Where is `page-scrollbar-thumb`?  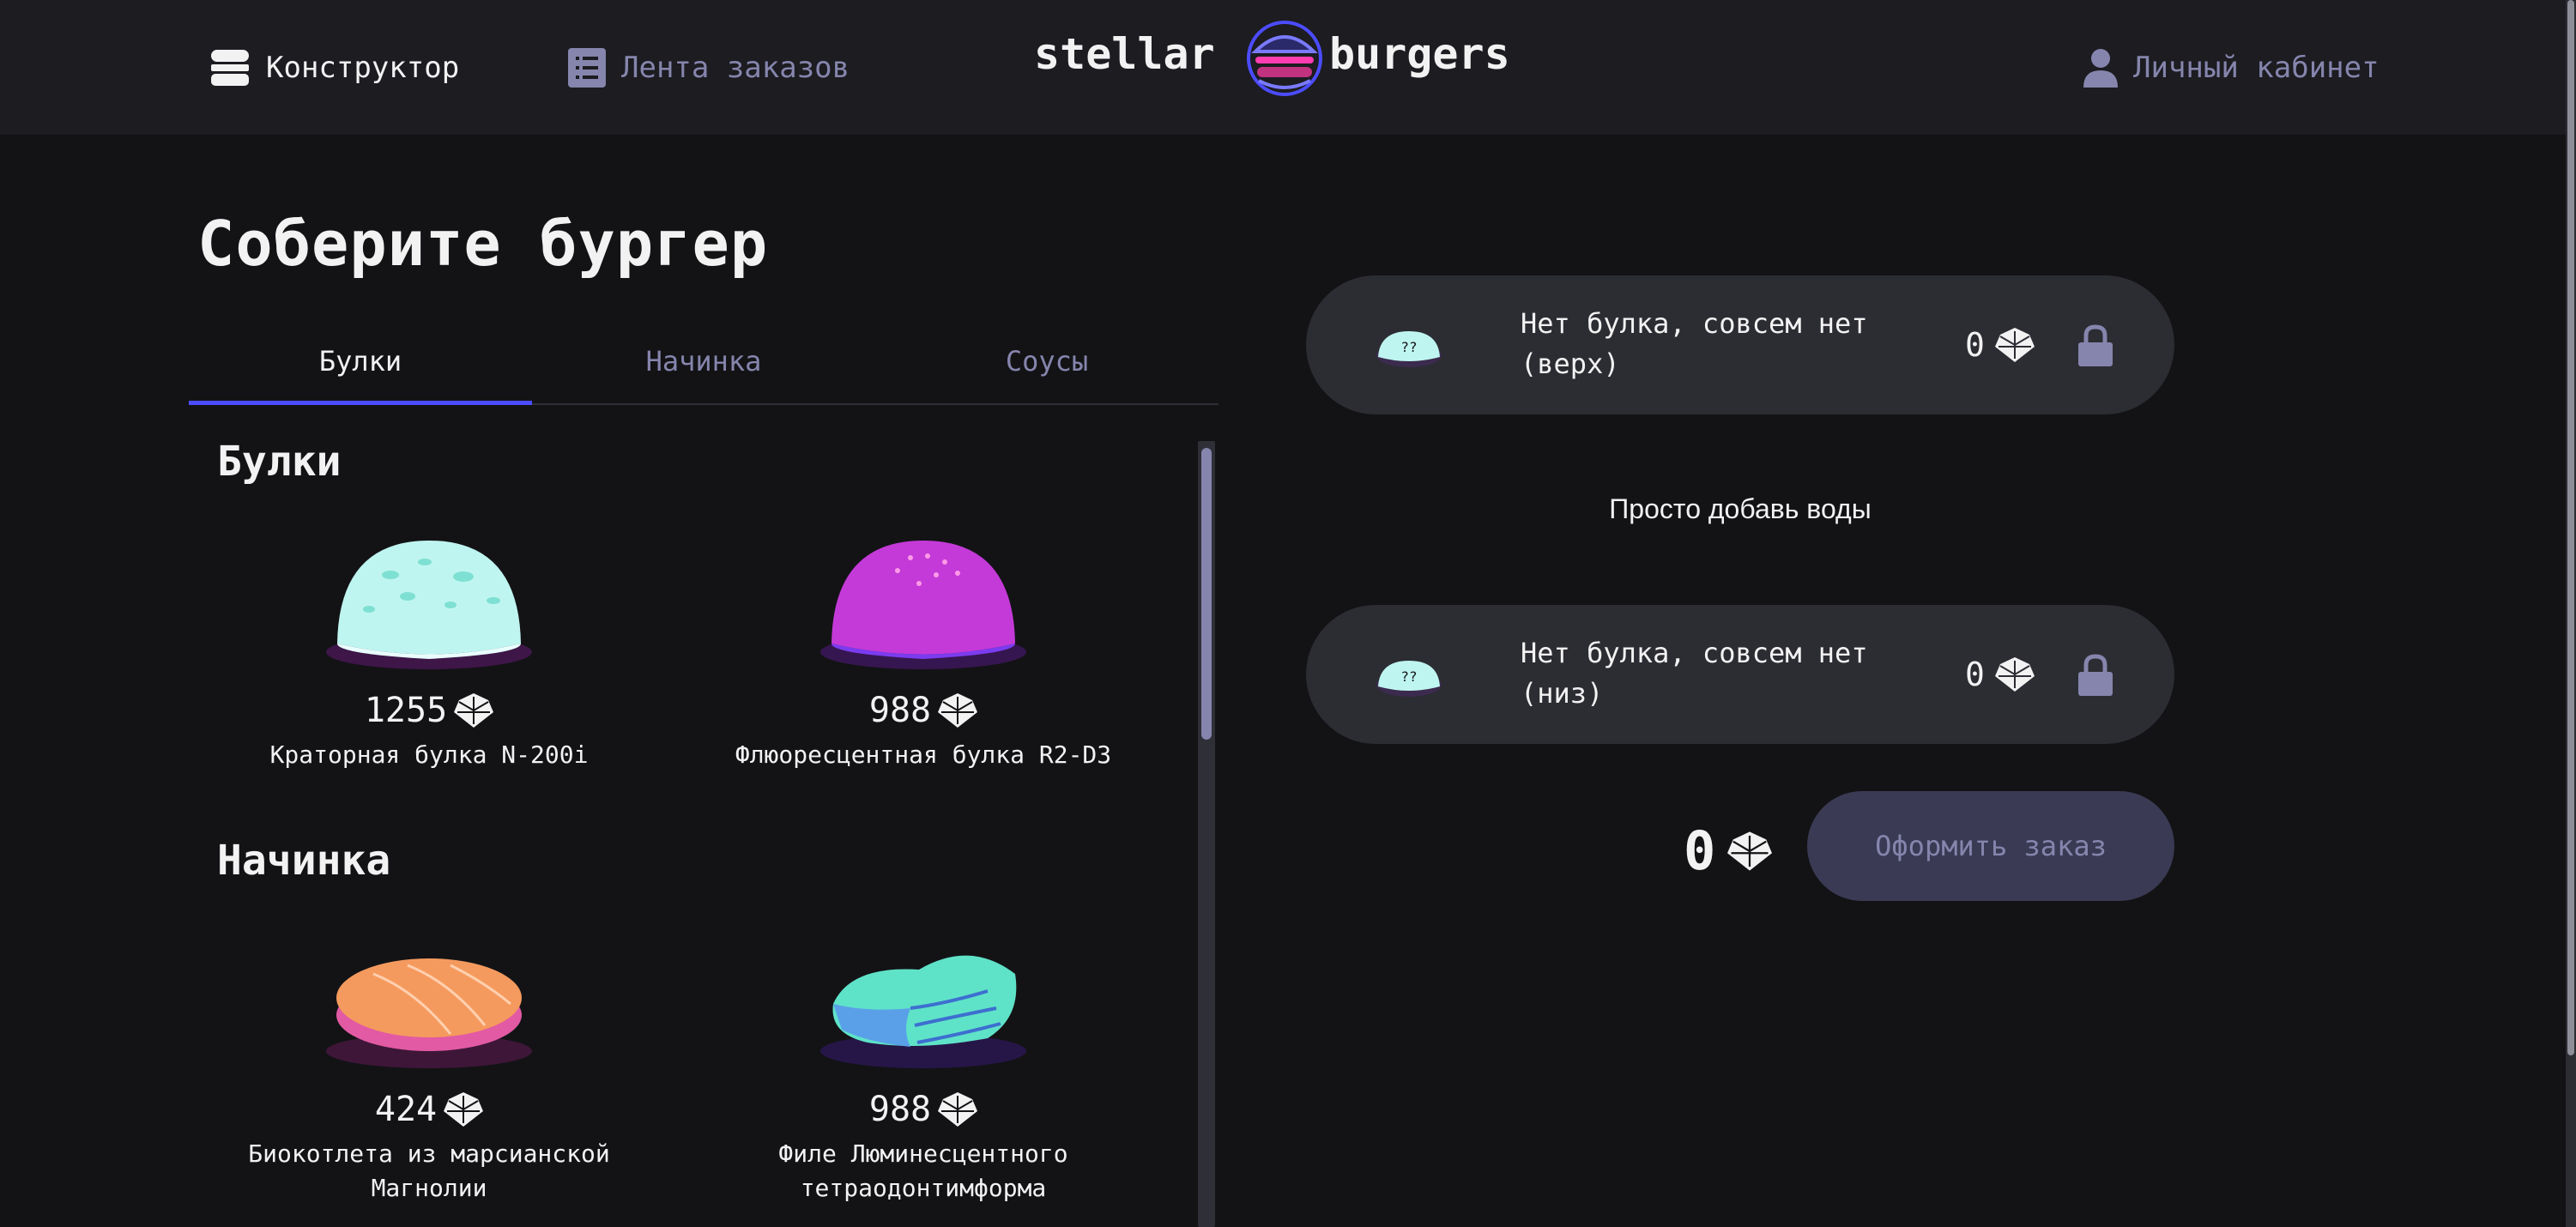
page-scrollbar-thumb is located at coordinates (2570, 527).